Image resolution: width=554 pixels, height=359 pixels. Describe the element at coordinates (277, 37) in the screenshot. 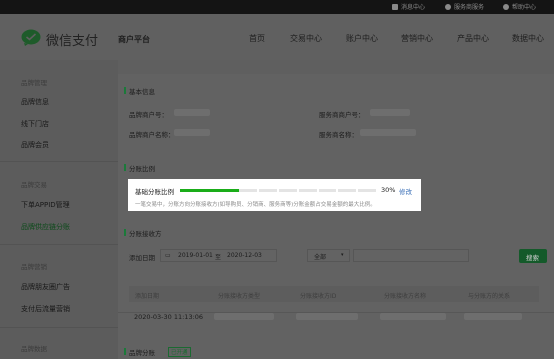

I see `main-header: 微信支付 商户平台 首页 交易中心 账户中心 营销中心 产品中心 数据中心` at that location.